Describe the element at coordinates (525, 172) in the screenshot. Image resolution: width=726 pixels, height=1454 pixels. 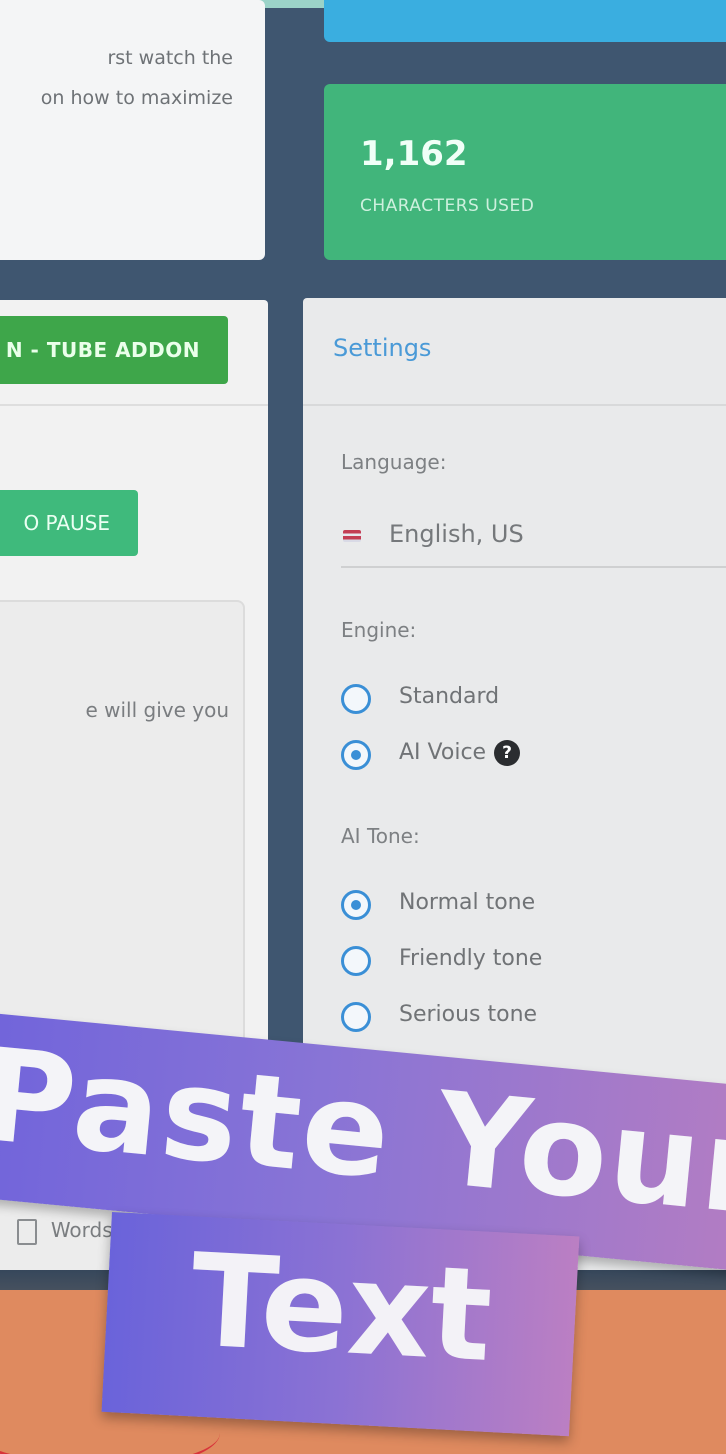
I see `stat-card-characters: 1,162 CHARACTERS USED` at that location.